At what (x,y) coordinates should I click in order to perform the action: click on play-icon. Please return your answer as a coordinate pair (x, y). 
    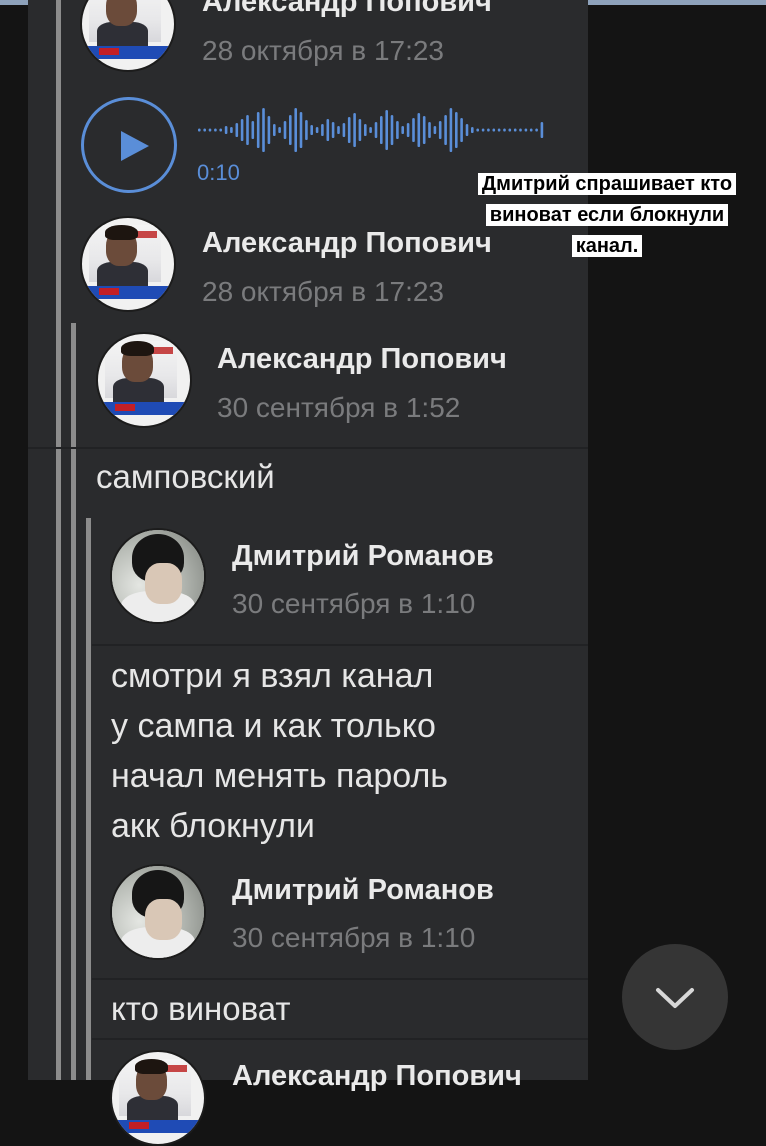
    Looking at the image, I should click on (135, 146).